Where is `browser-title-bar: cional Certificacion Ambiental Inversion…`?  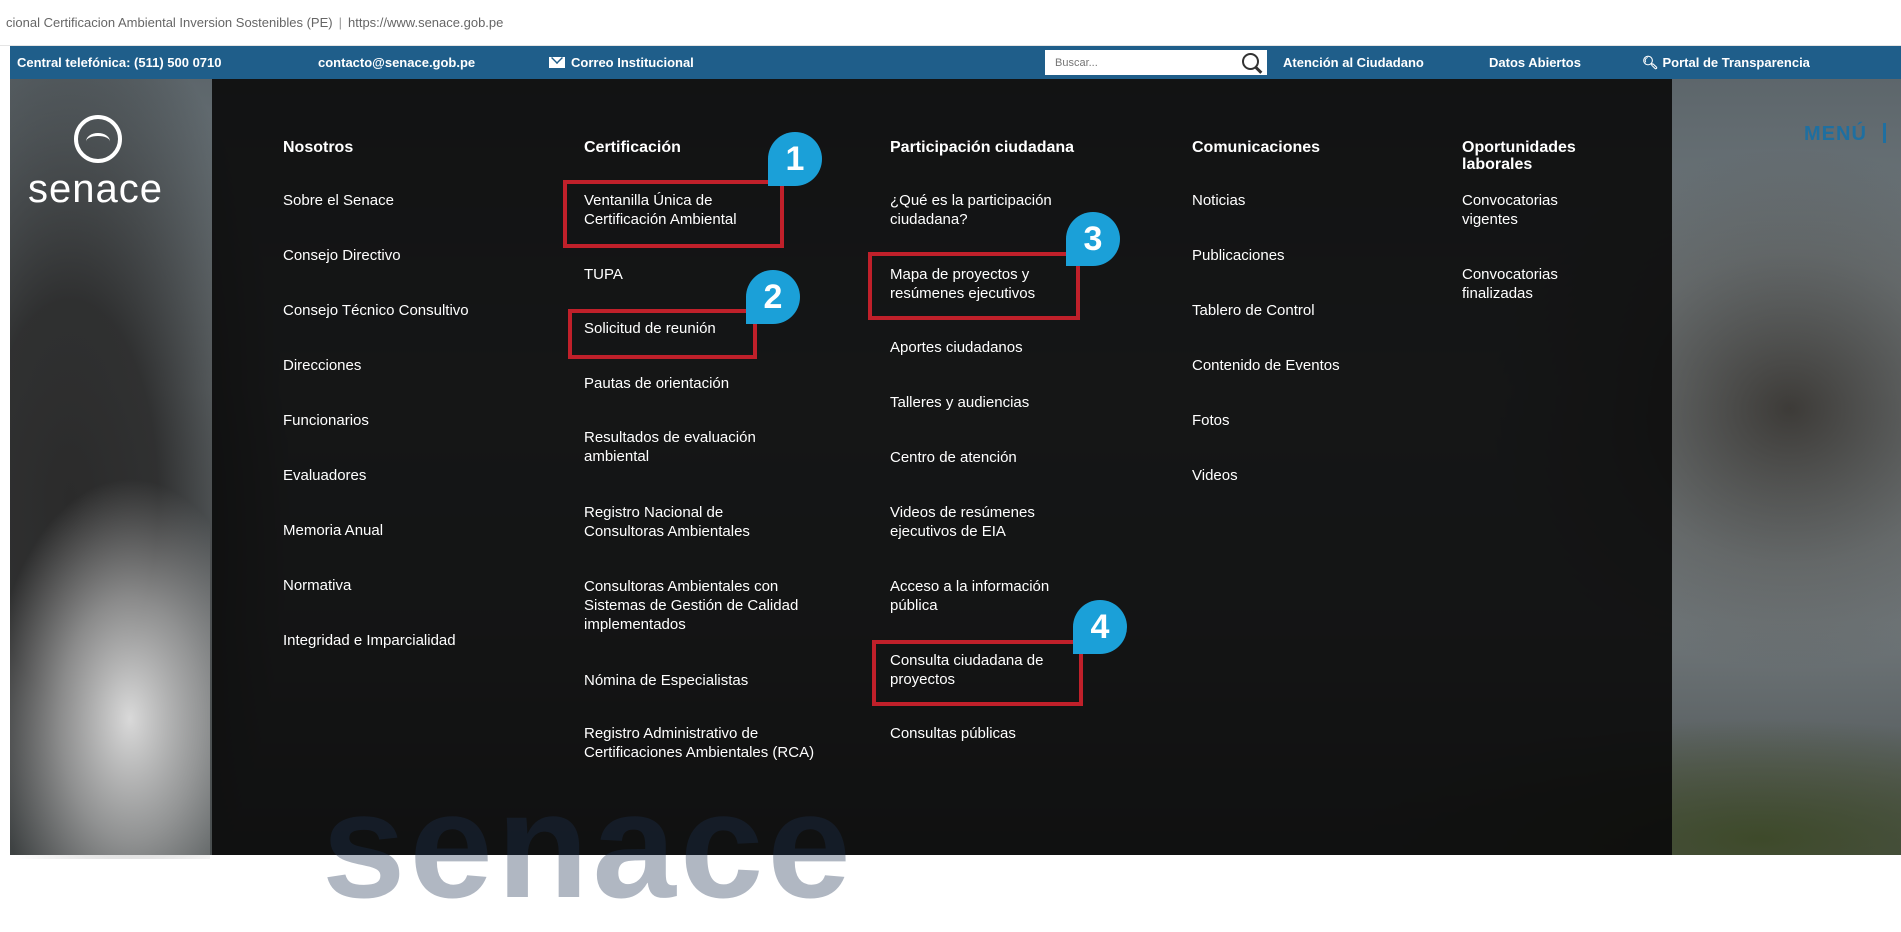
browser-title-bar: cional Certificacion Ambiental Inversion… is located at coordinates (950, 23).